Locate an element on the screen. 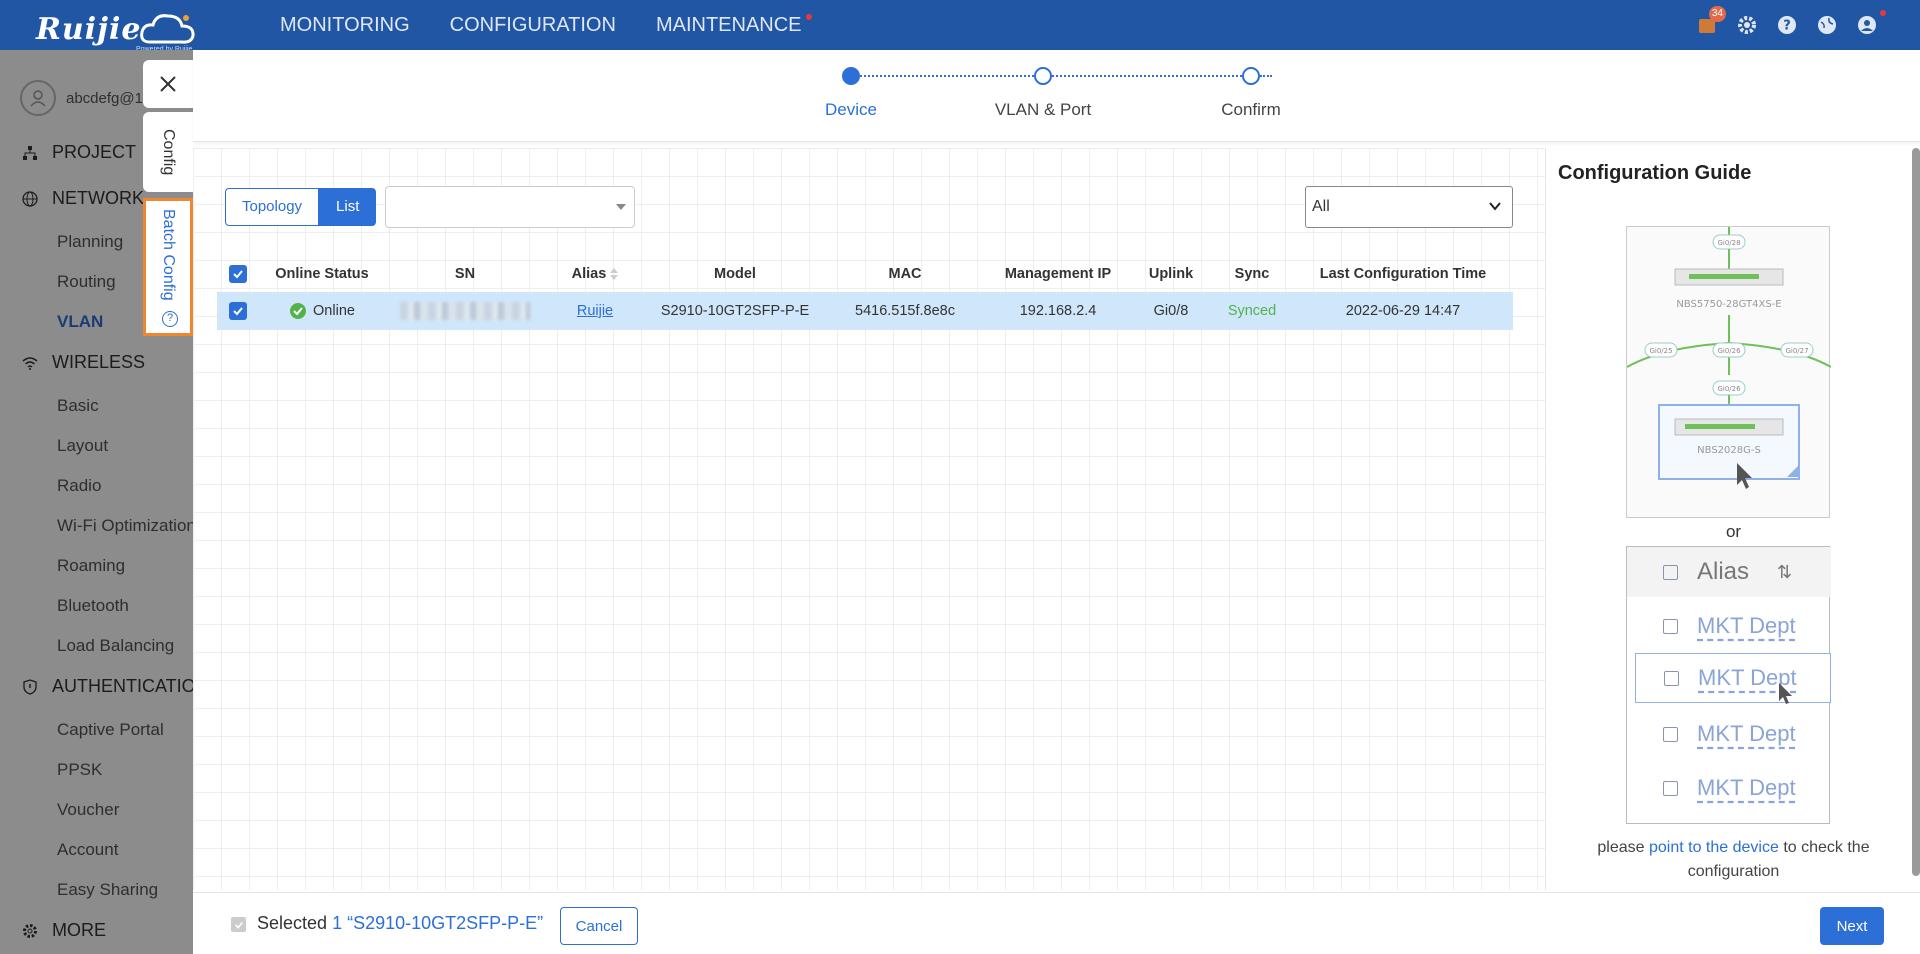 This screenshot has width=1920, height=954. sort-icon is located at coordinates (614, 274).